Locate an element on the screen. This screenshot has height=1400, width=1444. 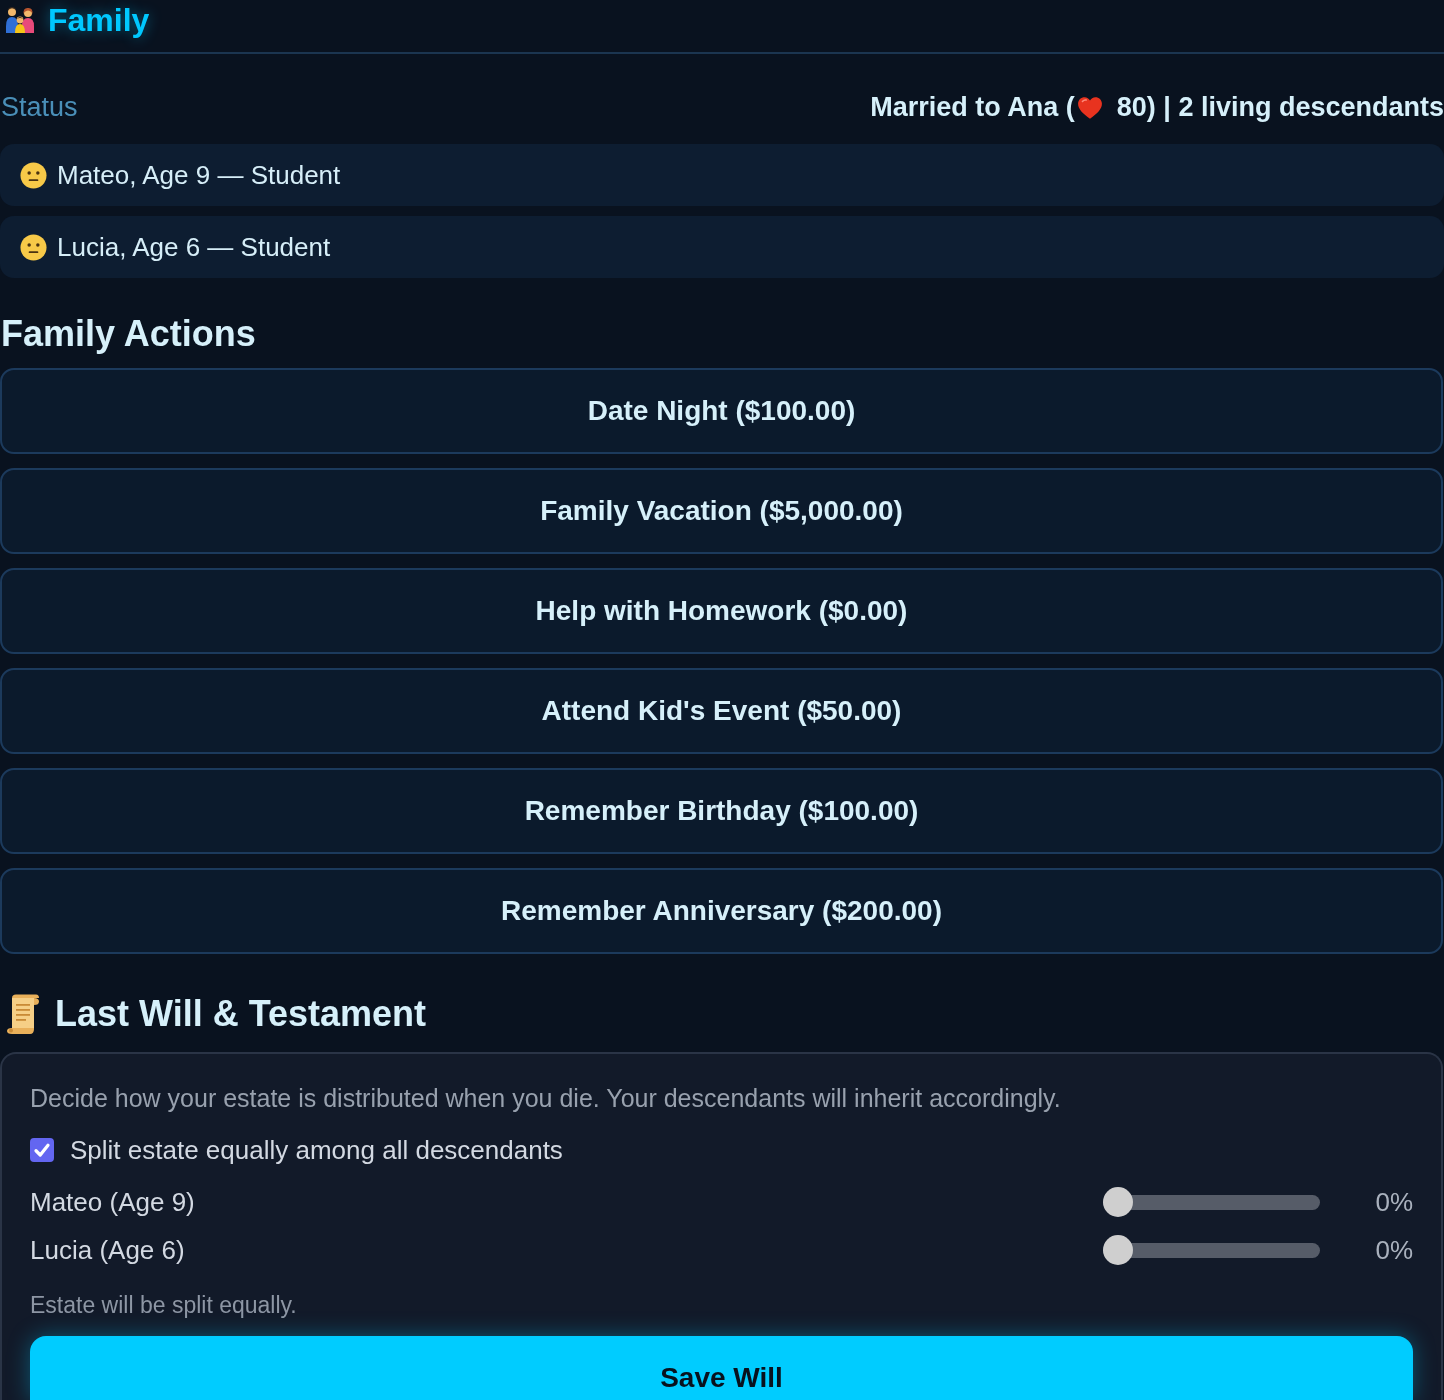
save-will-button: Save Will is located at coordinates (721, 1368).